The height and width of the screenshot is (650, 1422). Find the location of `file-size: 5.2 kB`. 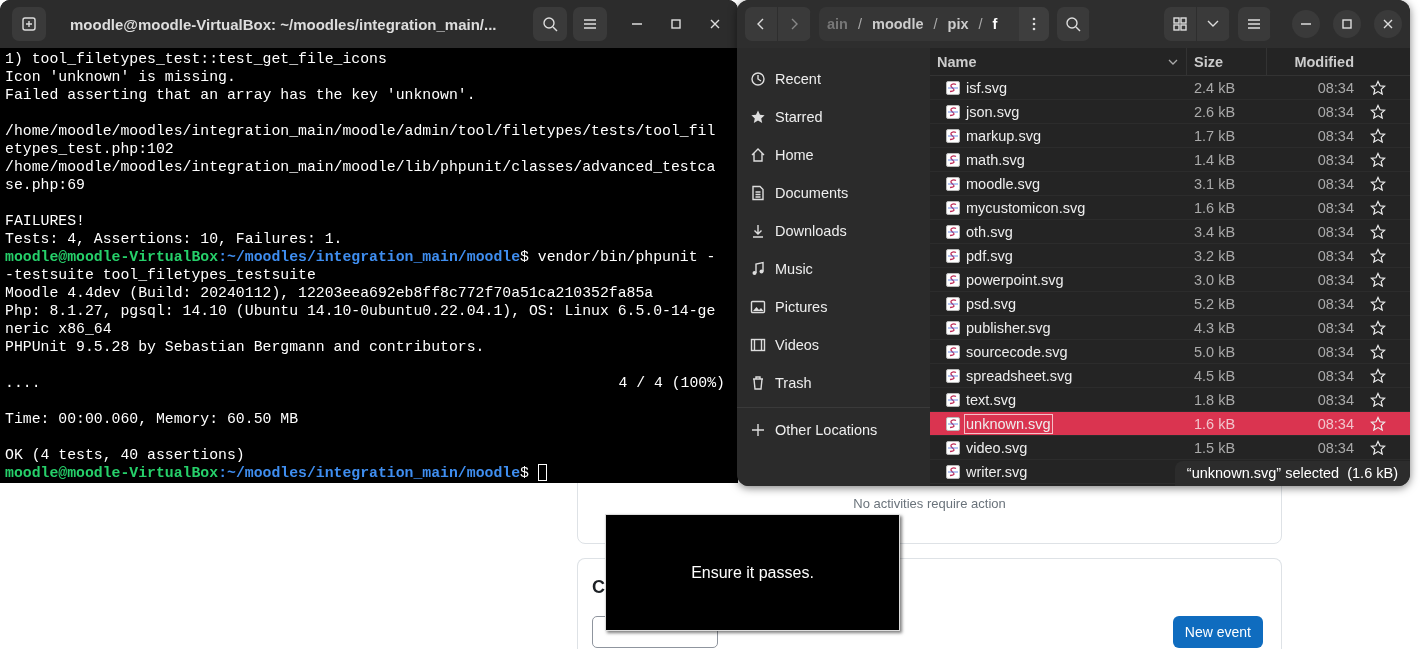

file-size: 5.2 kB is located at coordinates (1215, 303).